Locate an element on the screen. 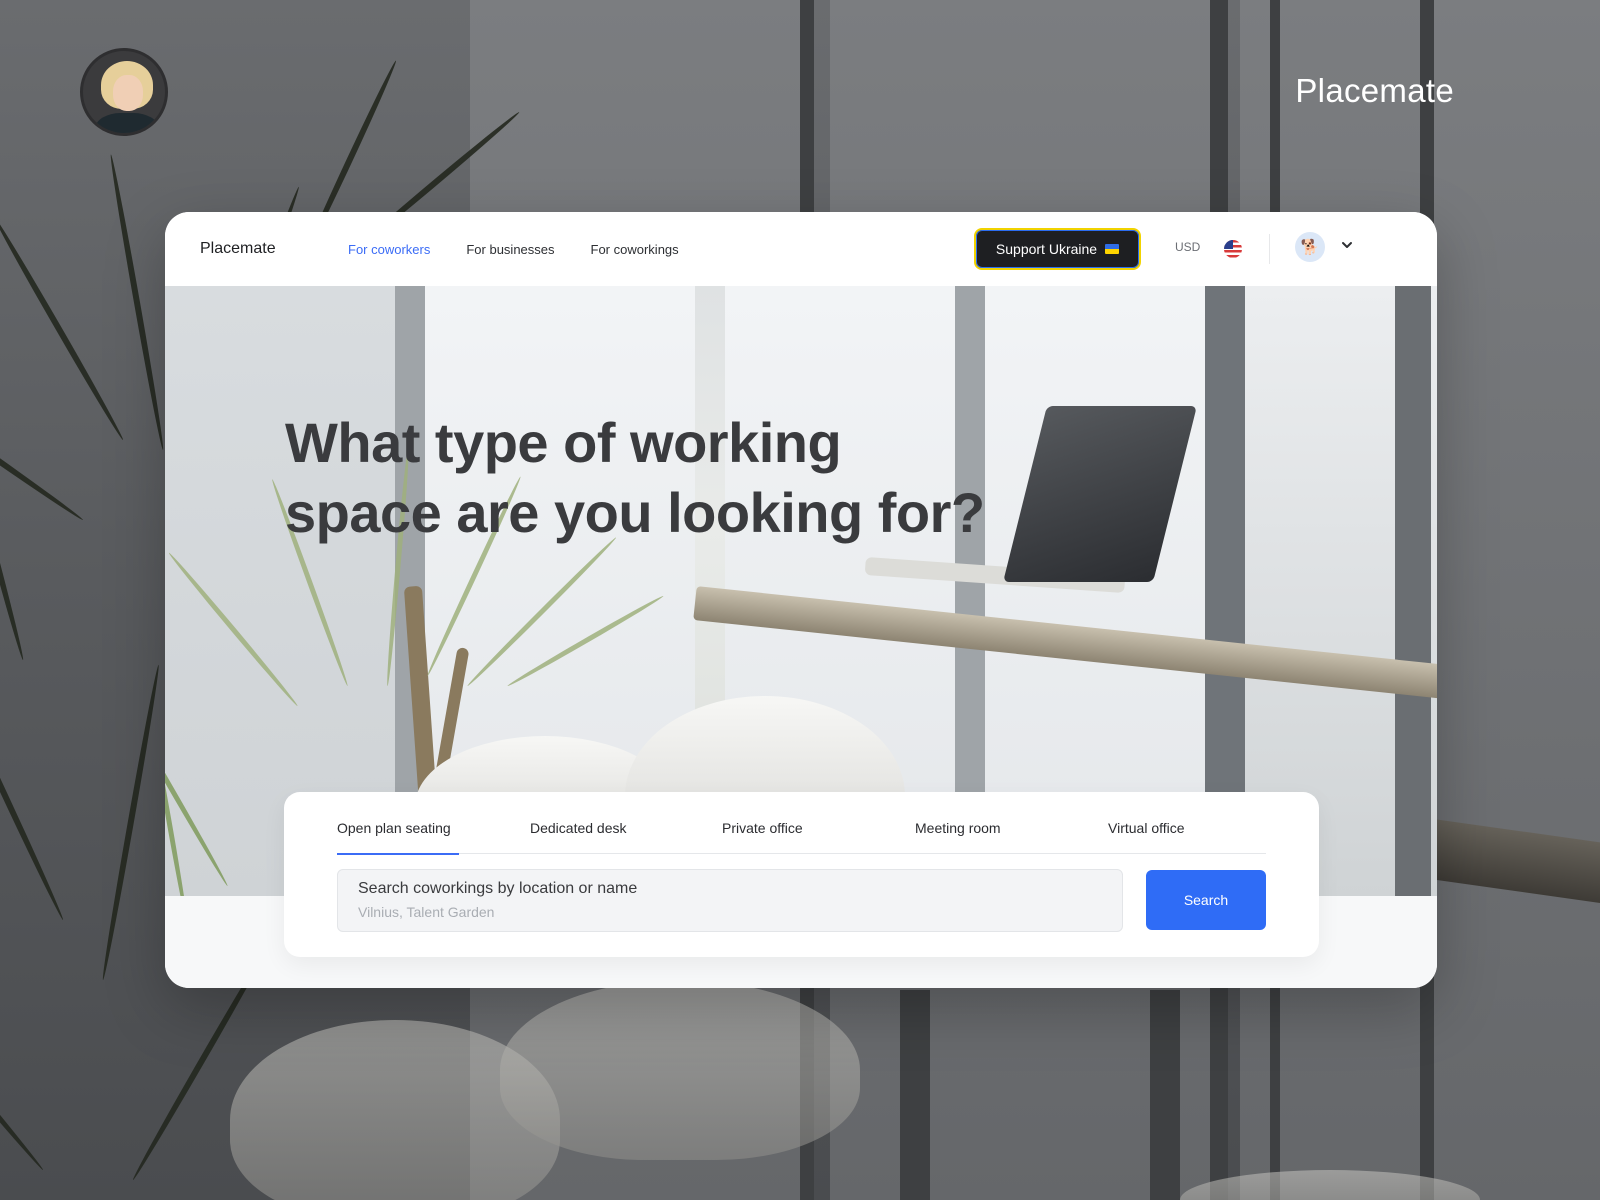  hero-headline-line2: space are you looking for? is located at coordinates (635, 512).